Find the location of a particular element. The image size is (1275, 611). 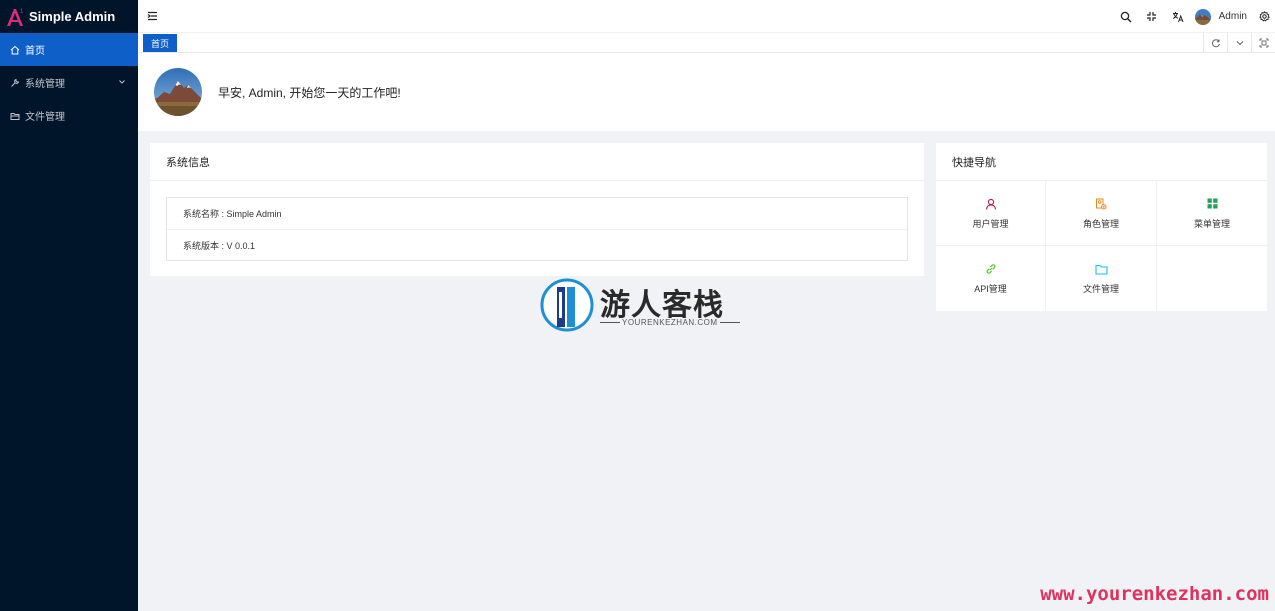

quick-nav-empty is located at coordinates (1212, 278).